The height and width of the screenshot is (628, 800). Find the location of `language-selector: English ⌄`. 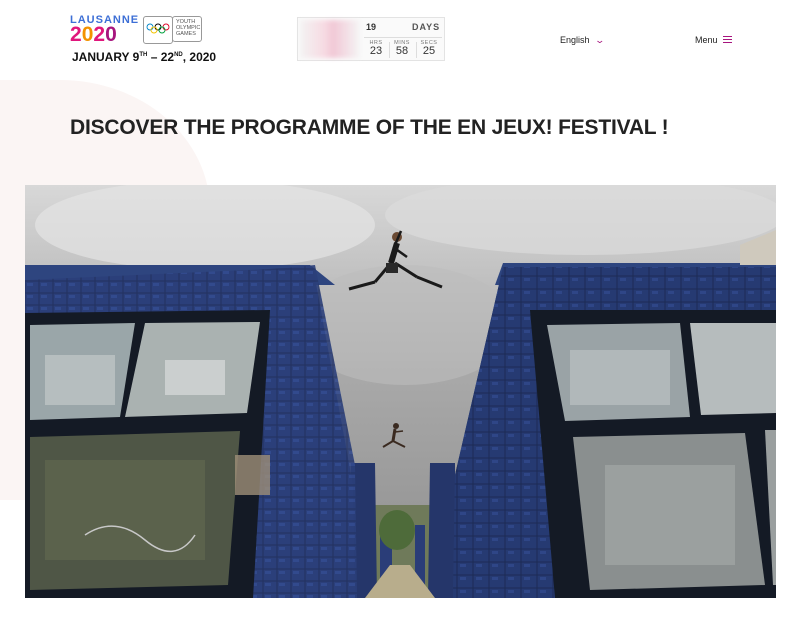

language-selector: English ⌄ is located at coordinates (582, 40).